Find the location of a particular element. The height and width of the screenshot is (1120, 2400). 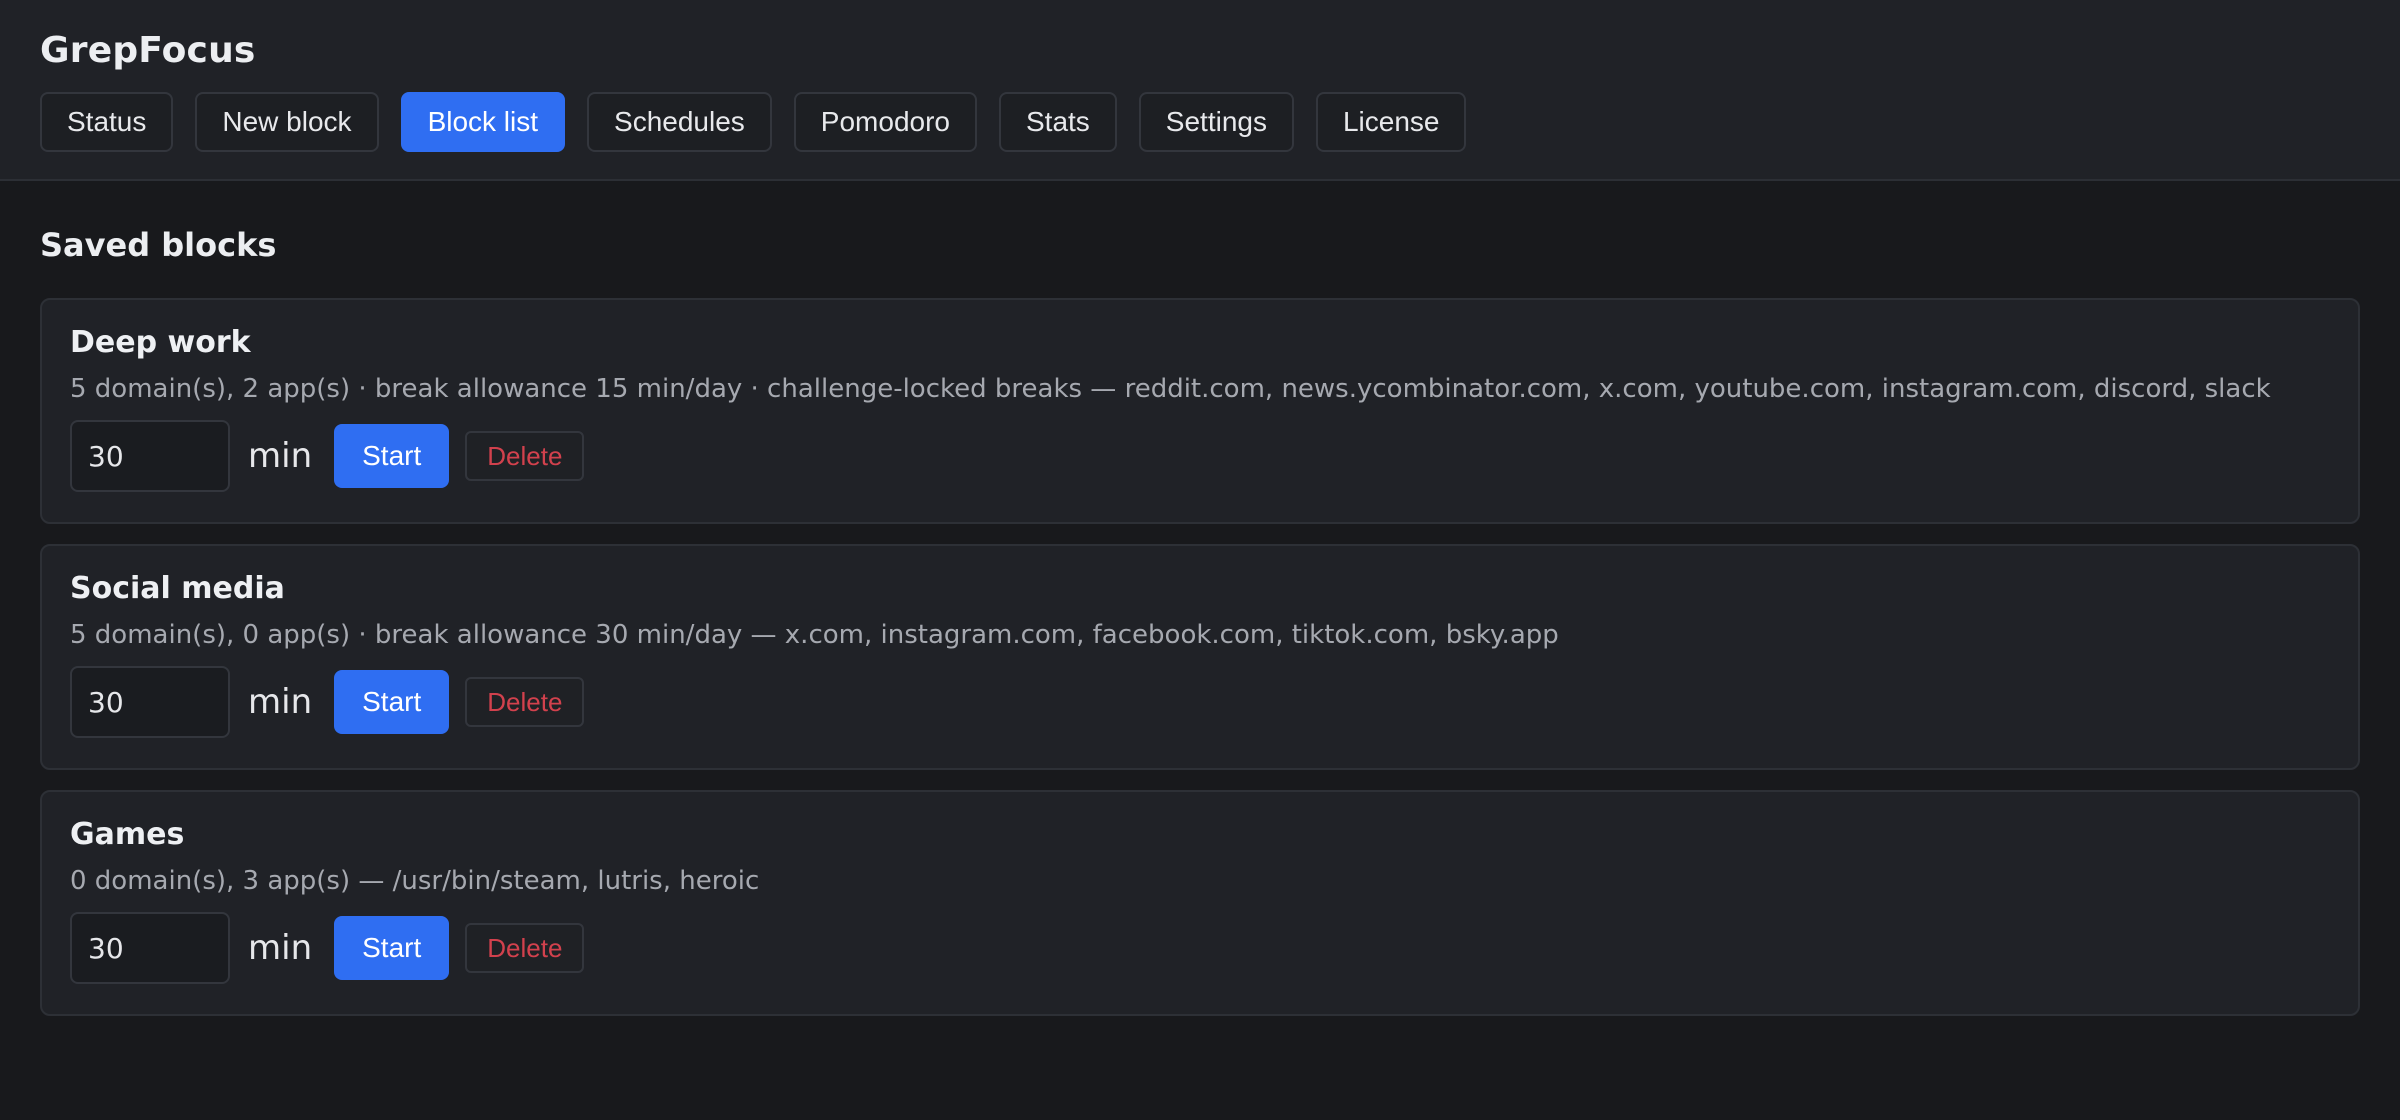

tab-new-block: New block is located at coordinates (287, 122).